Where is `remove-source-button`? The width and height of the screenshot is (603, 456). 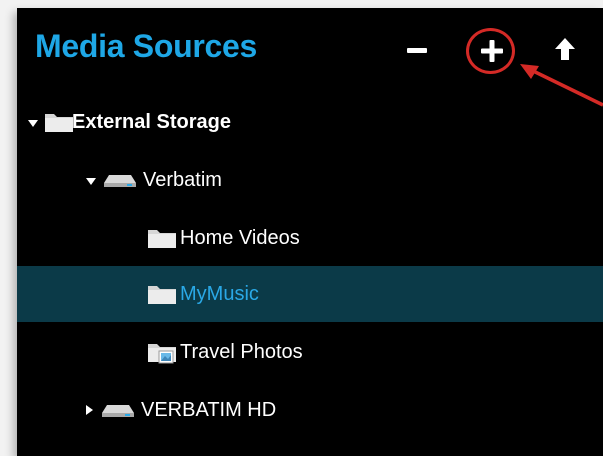
remove-source-button is located at coordinates (417, 50).